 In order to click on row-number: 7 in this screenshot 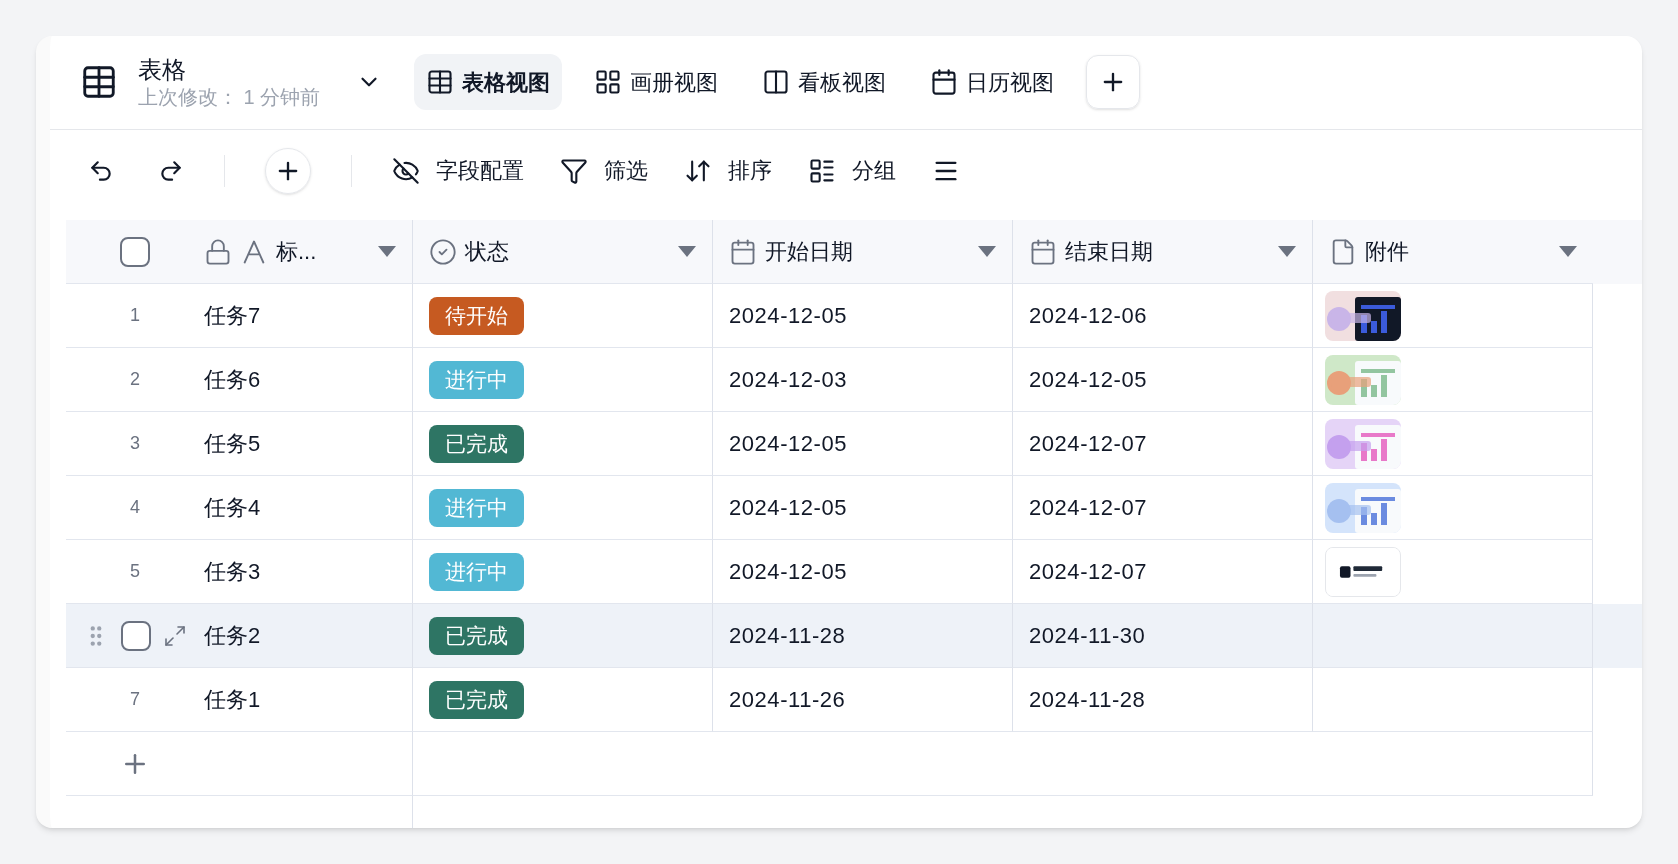, I will do `click(135, 699)`.